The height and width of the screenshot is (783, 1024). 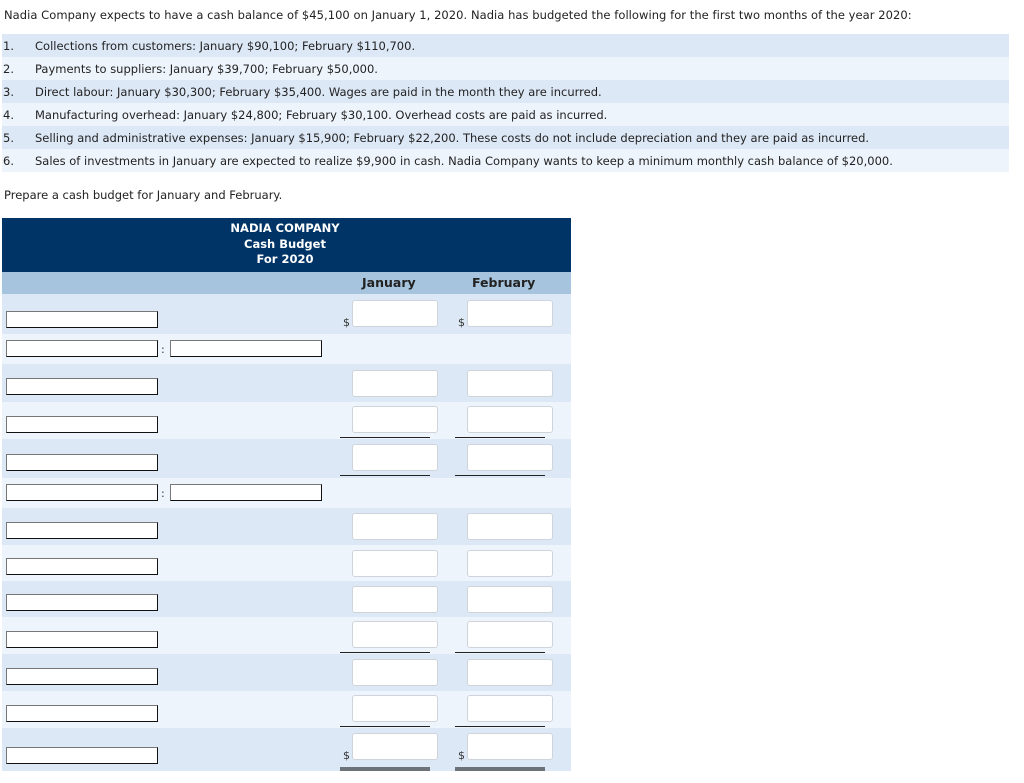 What do you see at coordinates (8, 160) in the screenshot?
I see `item-number: 6.` at bounding box center [8, 160].